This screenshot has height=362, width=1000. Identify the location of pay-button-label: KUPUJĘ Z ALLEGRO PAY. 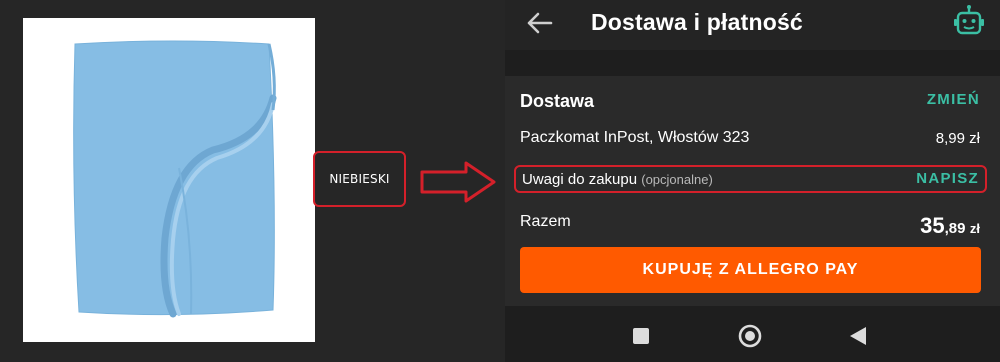
(750, 269).